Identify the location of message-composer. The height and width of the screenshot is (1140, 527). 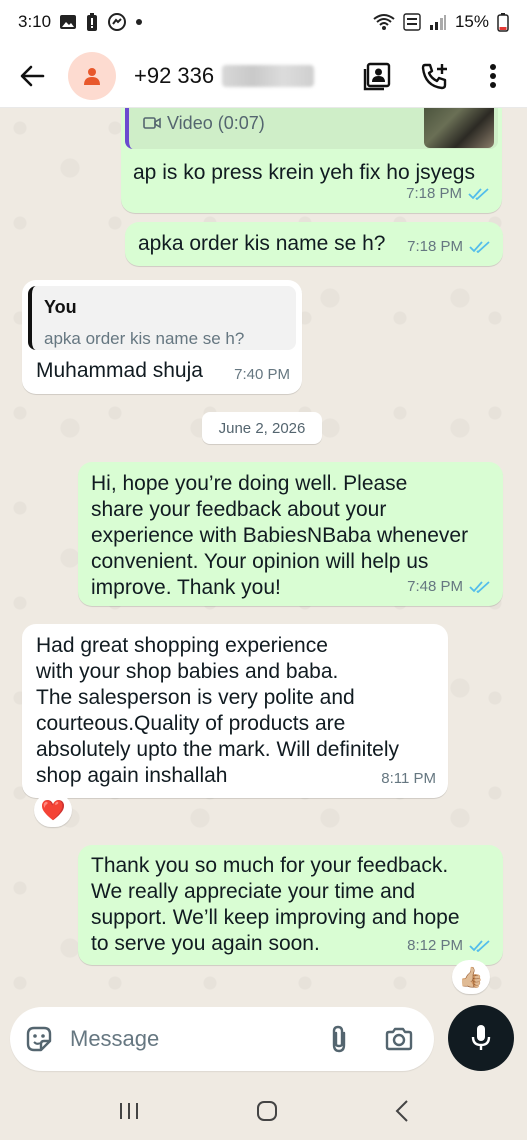
(222, 1039).